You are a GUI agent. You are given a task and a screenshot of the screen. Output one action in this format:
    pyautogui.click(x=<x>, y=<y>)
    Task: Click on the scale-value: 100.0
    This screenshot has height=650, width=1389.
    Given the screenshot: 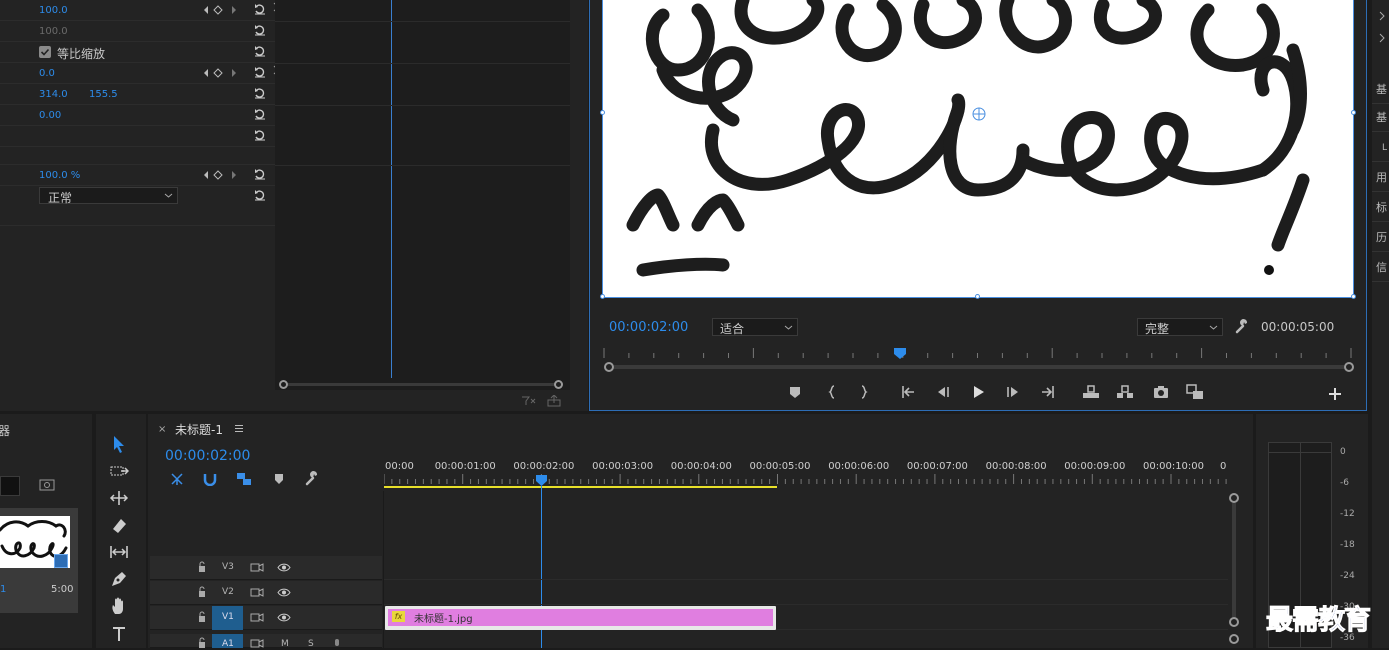 What is the action you would take?
    pyautogui.click(x=53, y=10)
    